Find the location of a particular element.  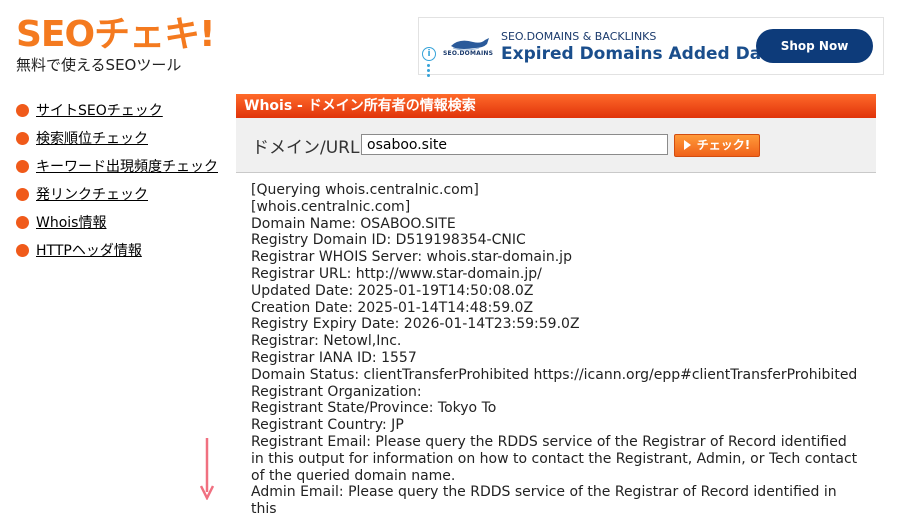

whois-search-form: ドメイン/URL チェック! is located at coordinates (556, 145).